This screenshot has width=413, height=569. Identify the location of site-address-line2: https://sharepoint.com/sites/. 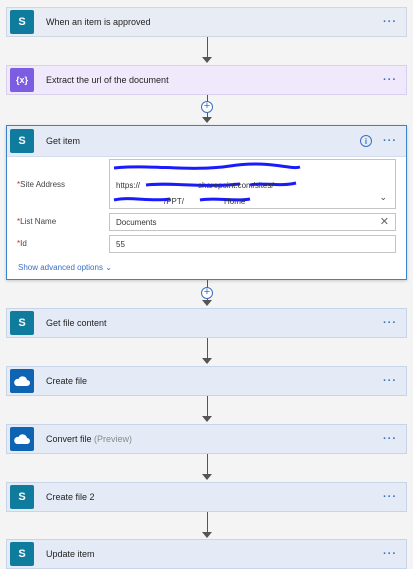
(195, 185).